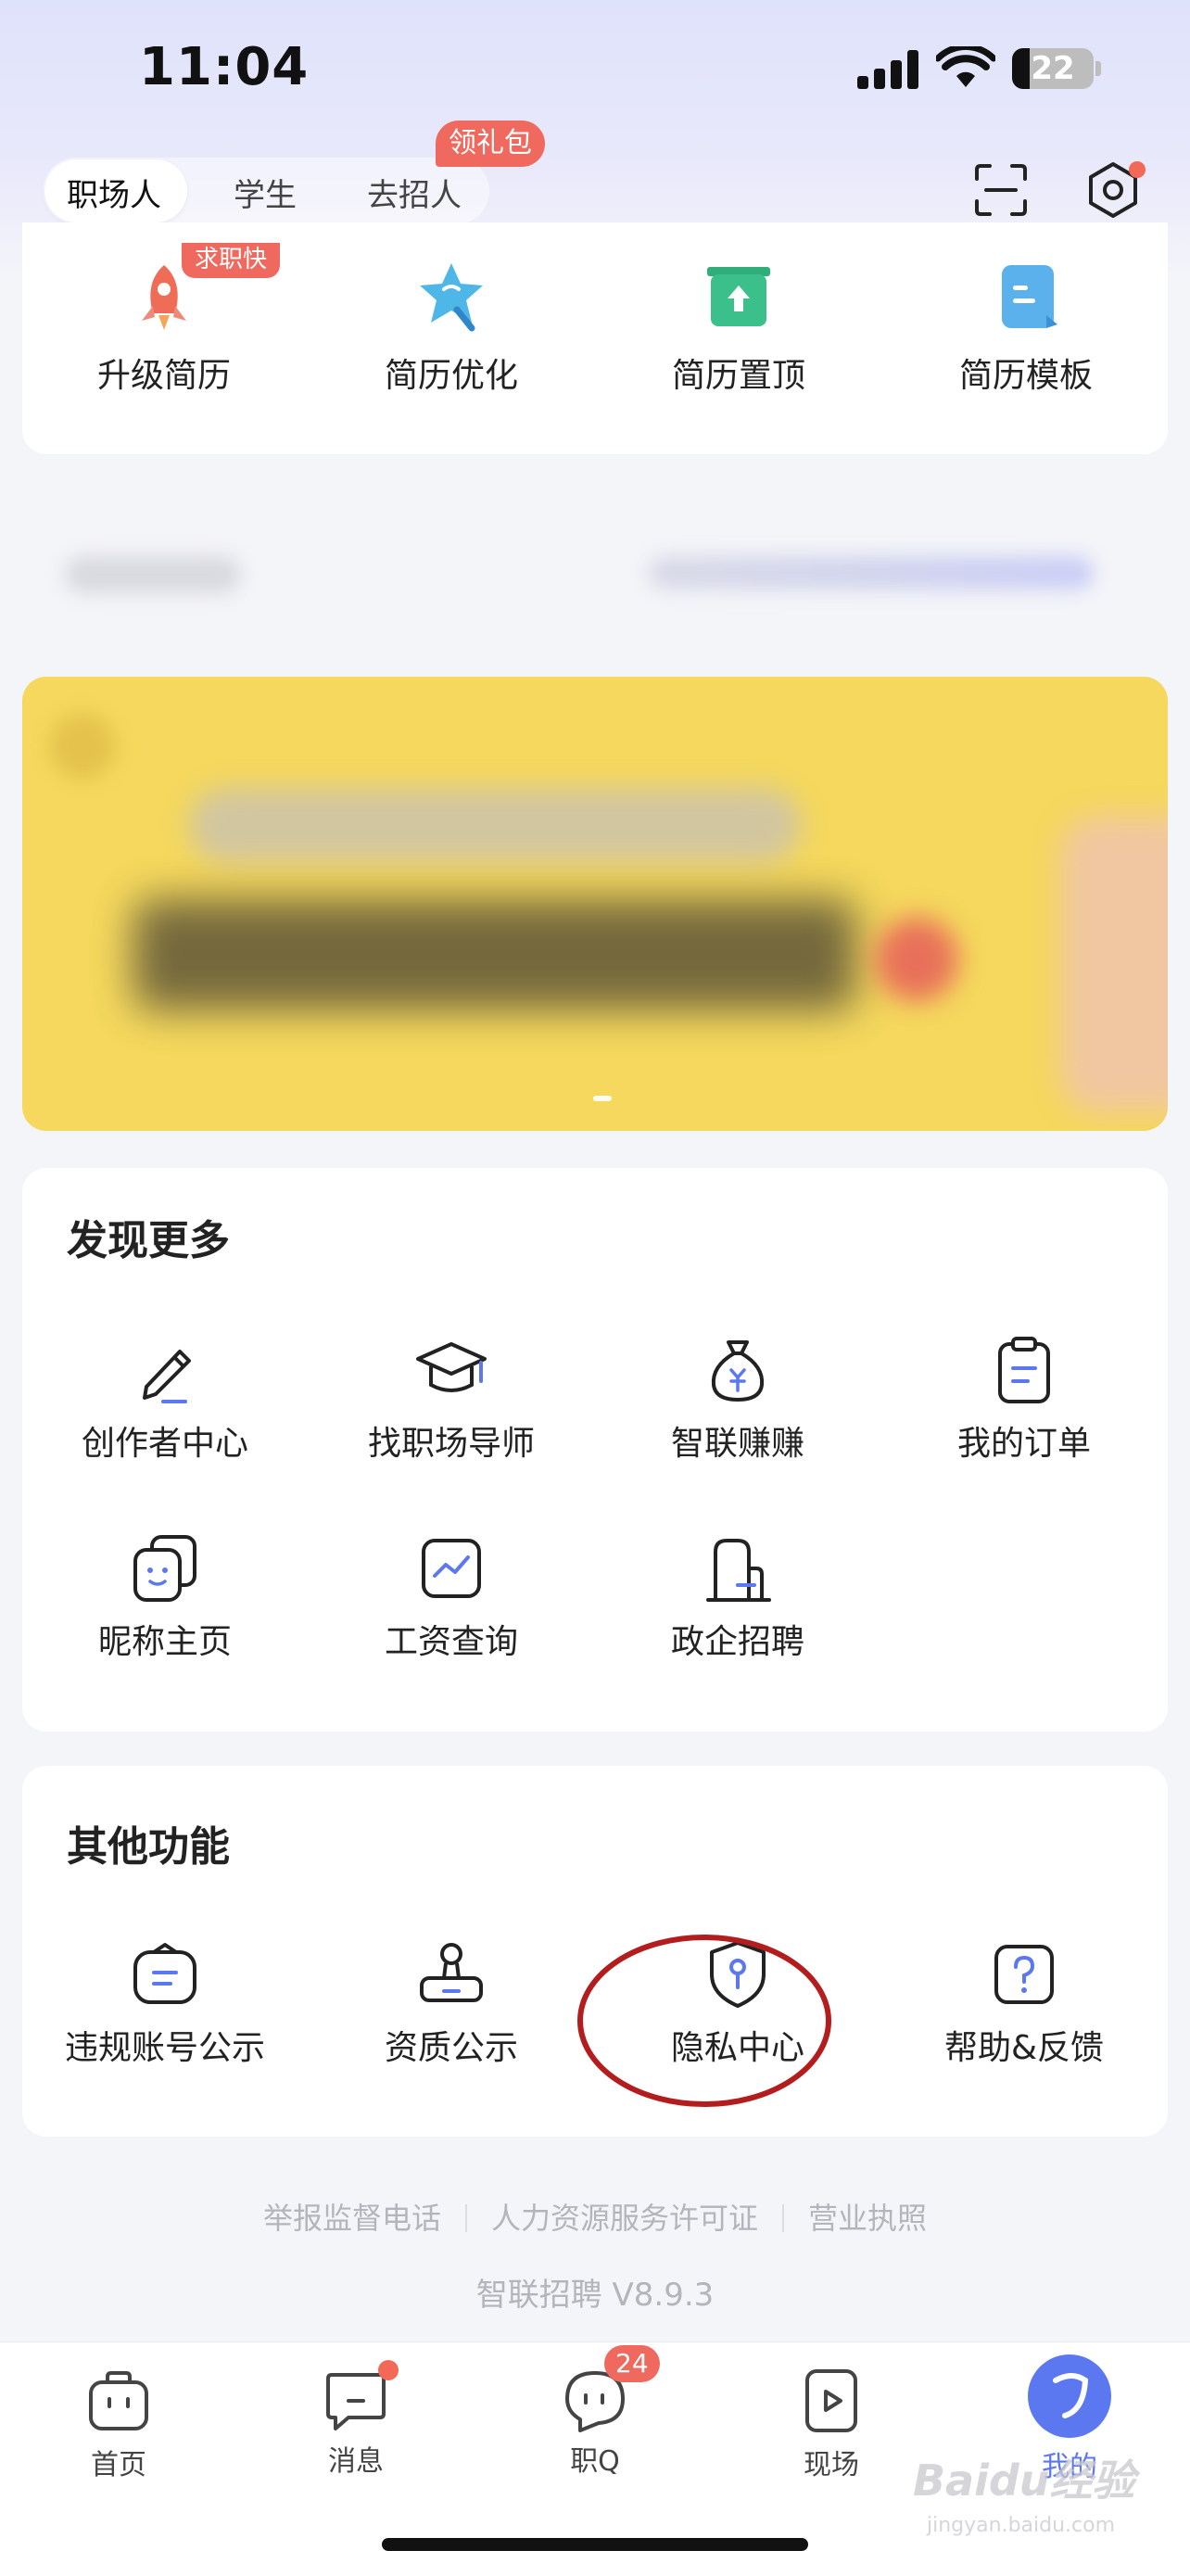 The width and height of the screenshot is (1190, 2576). I want to click on discover-item-gov-recruit: 政企招聘, so click(738, 1597).